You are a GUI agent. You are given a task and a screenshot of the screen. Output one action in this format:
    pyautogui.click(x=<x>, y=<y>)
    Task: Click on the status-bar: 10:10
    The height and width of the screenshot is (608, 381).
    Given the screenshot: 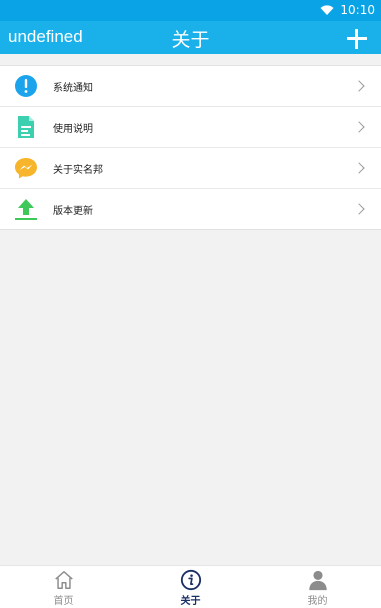 What is the action you would take?
    pyautogui.click(x=190, y=10)
    